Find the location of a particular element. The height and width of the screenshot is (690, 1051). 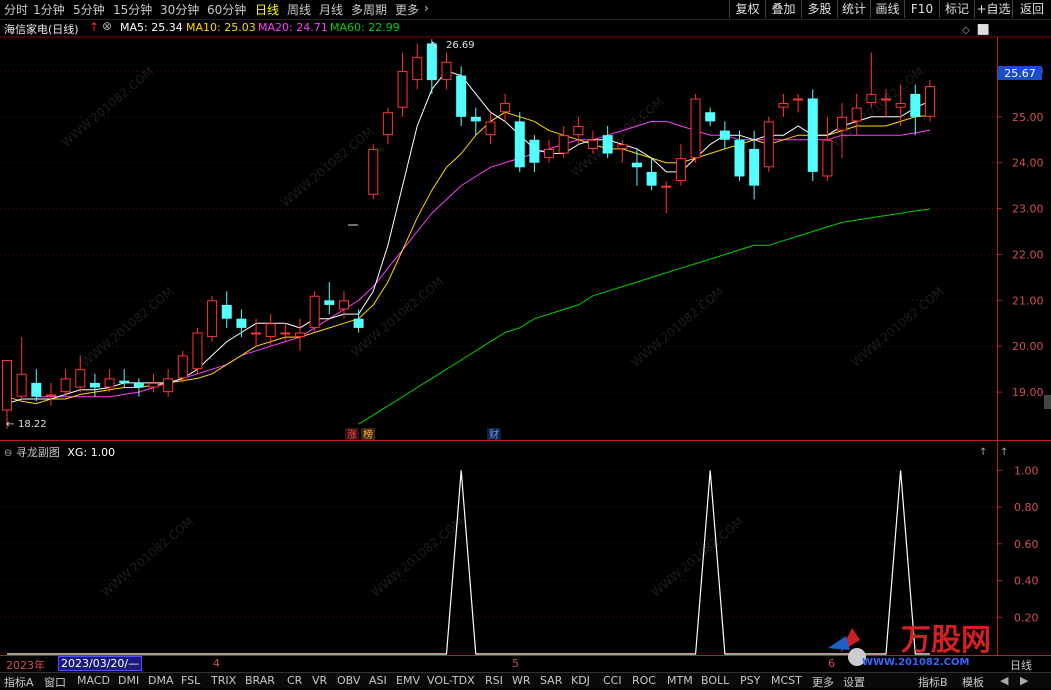

tab-kdj: KDJ is located at coordinates (580, 680).